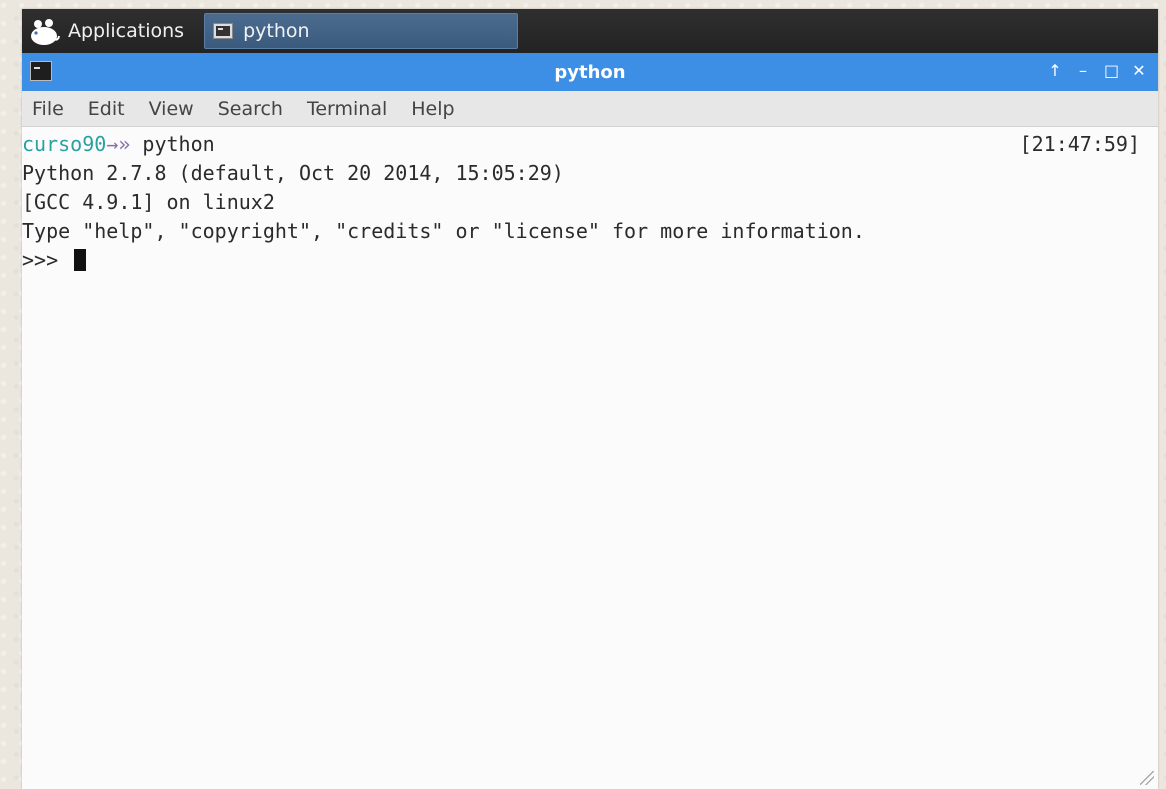 The height and width of the screenshot is (789, 1166). Describe the element at coordinates (276, 31) in the screenshot. I see `taskbar-window-label: python` at that location.